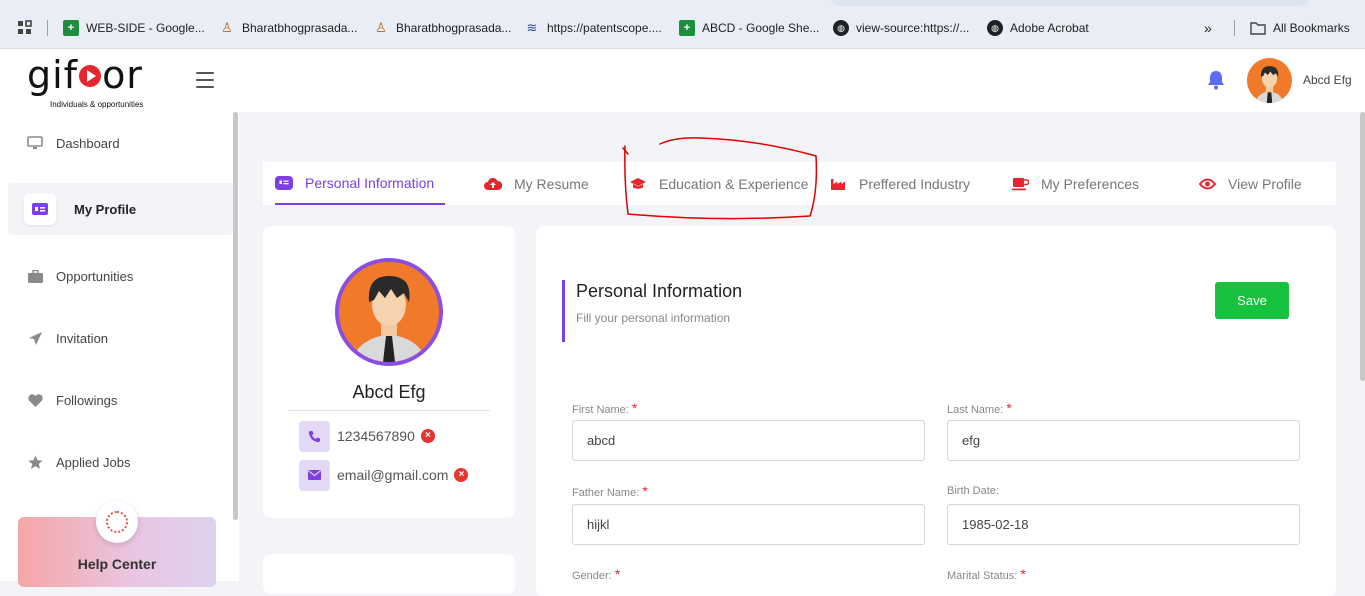  I want to click on tab-preffered-industry: Preffered Industry, so click(899, 183).